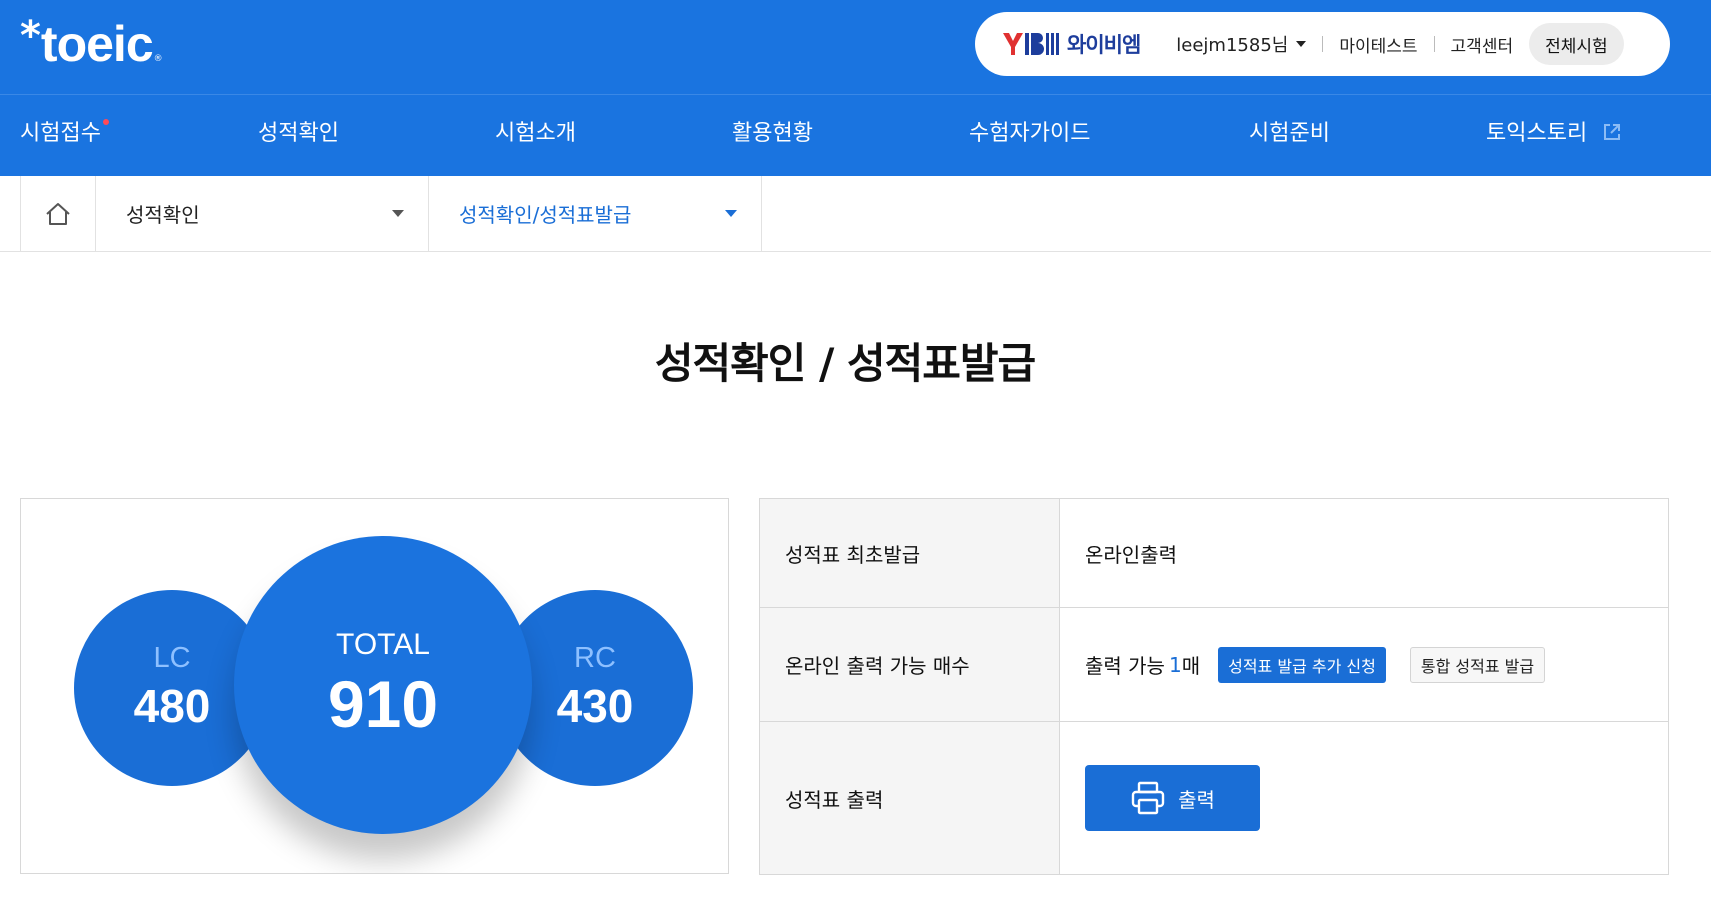  What do you see at coordinates (1175, 664) in the screenshot?
I see `print-count-number: 1` at bounding box center [1175, 664].